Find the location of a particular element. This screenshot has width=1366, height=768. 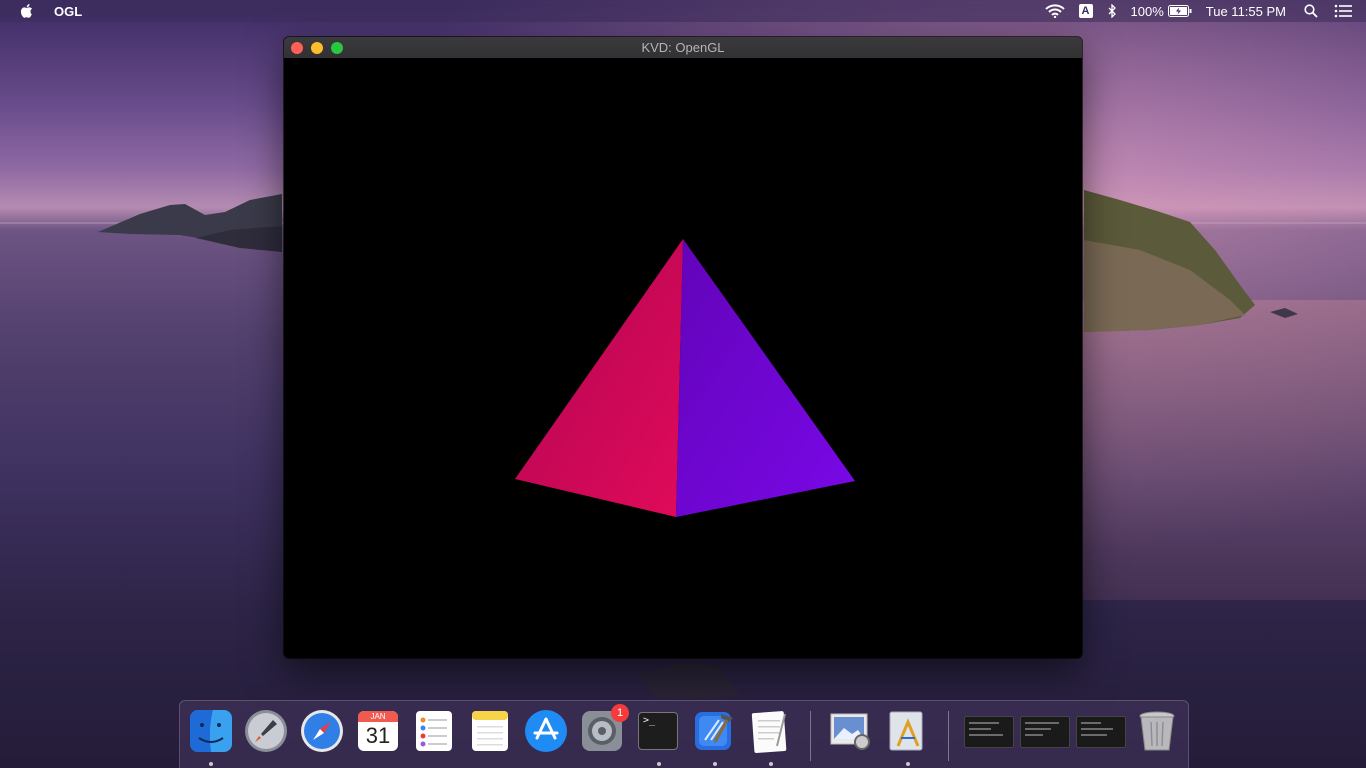

app-store-icon is located at coordinates (546, 731).